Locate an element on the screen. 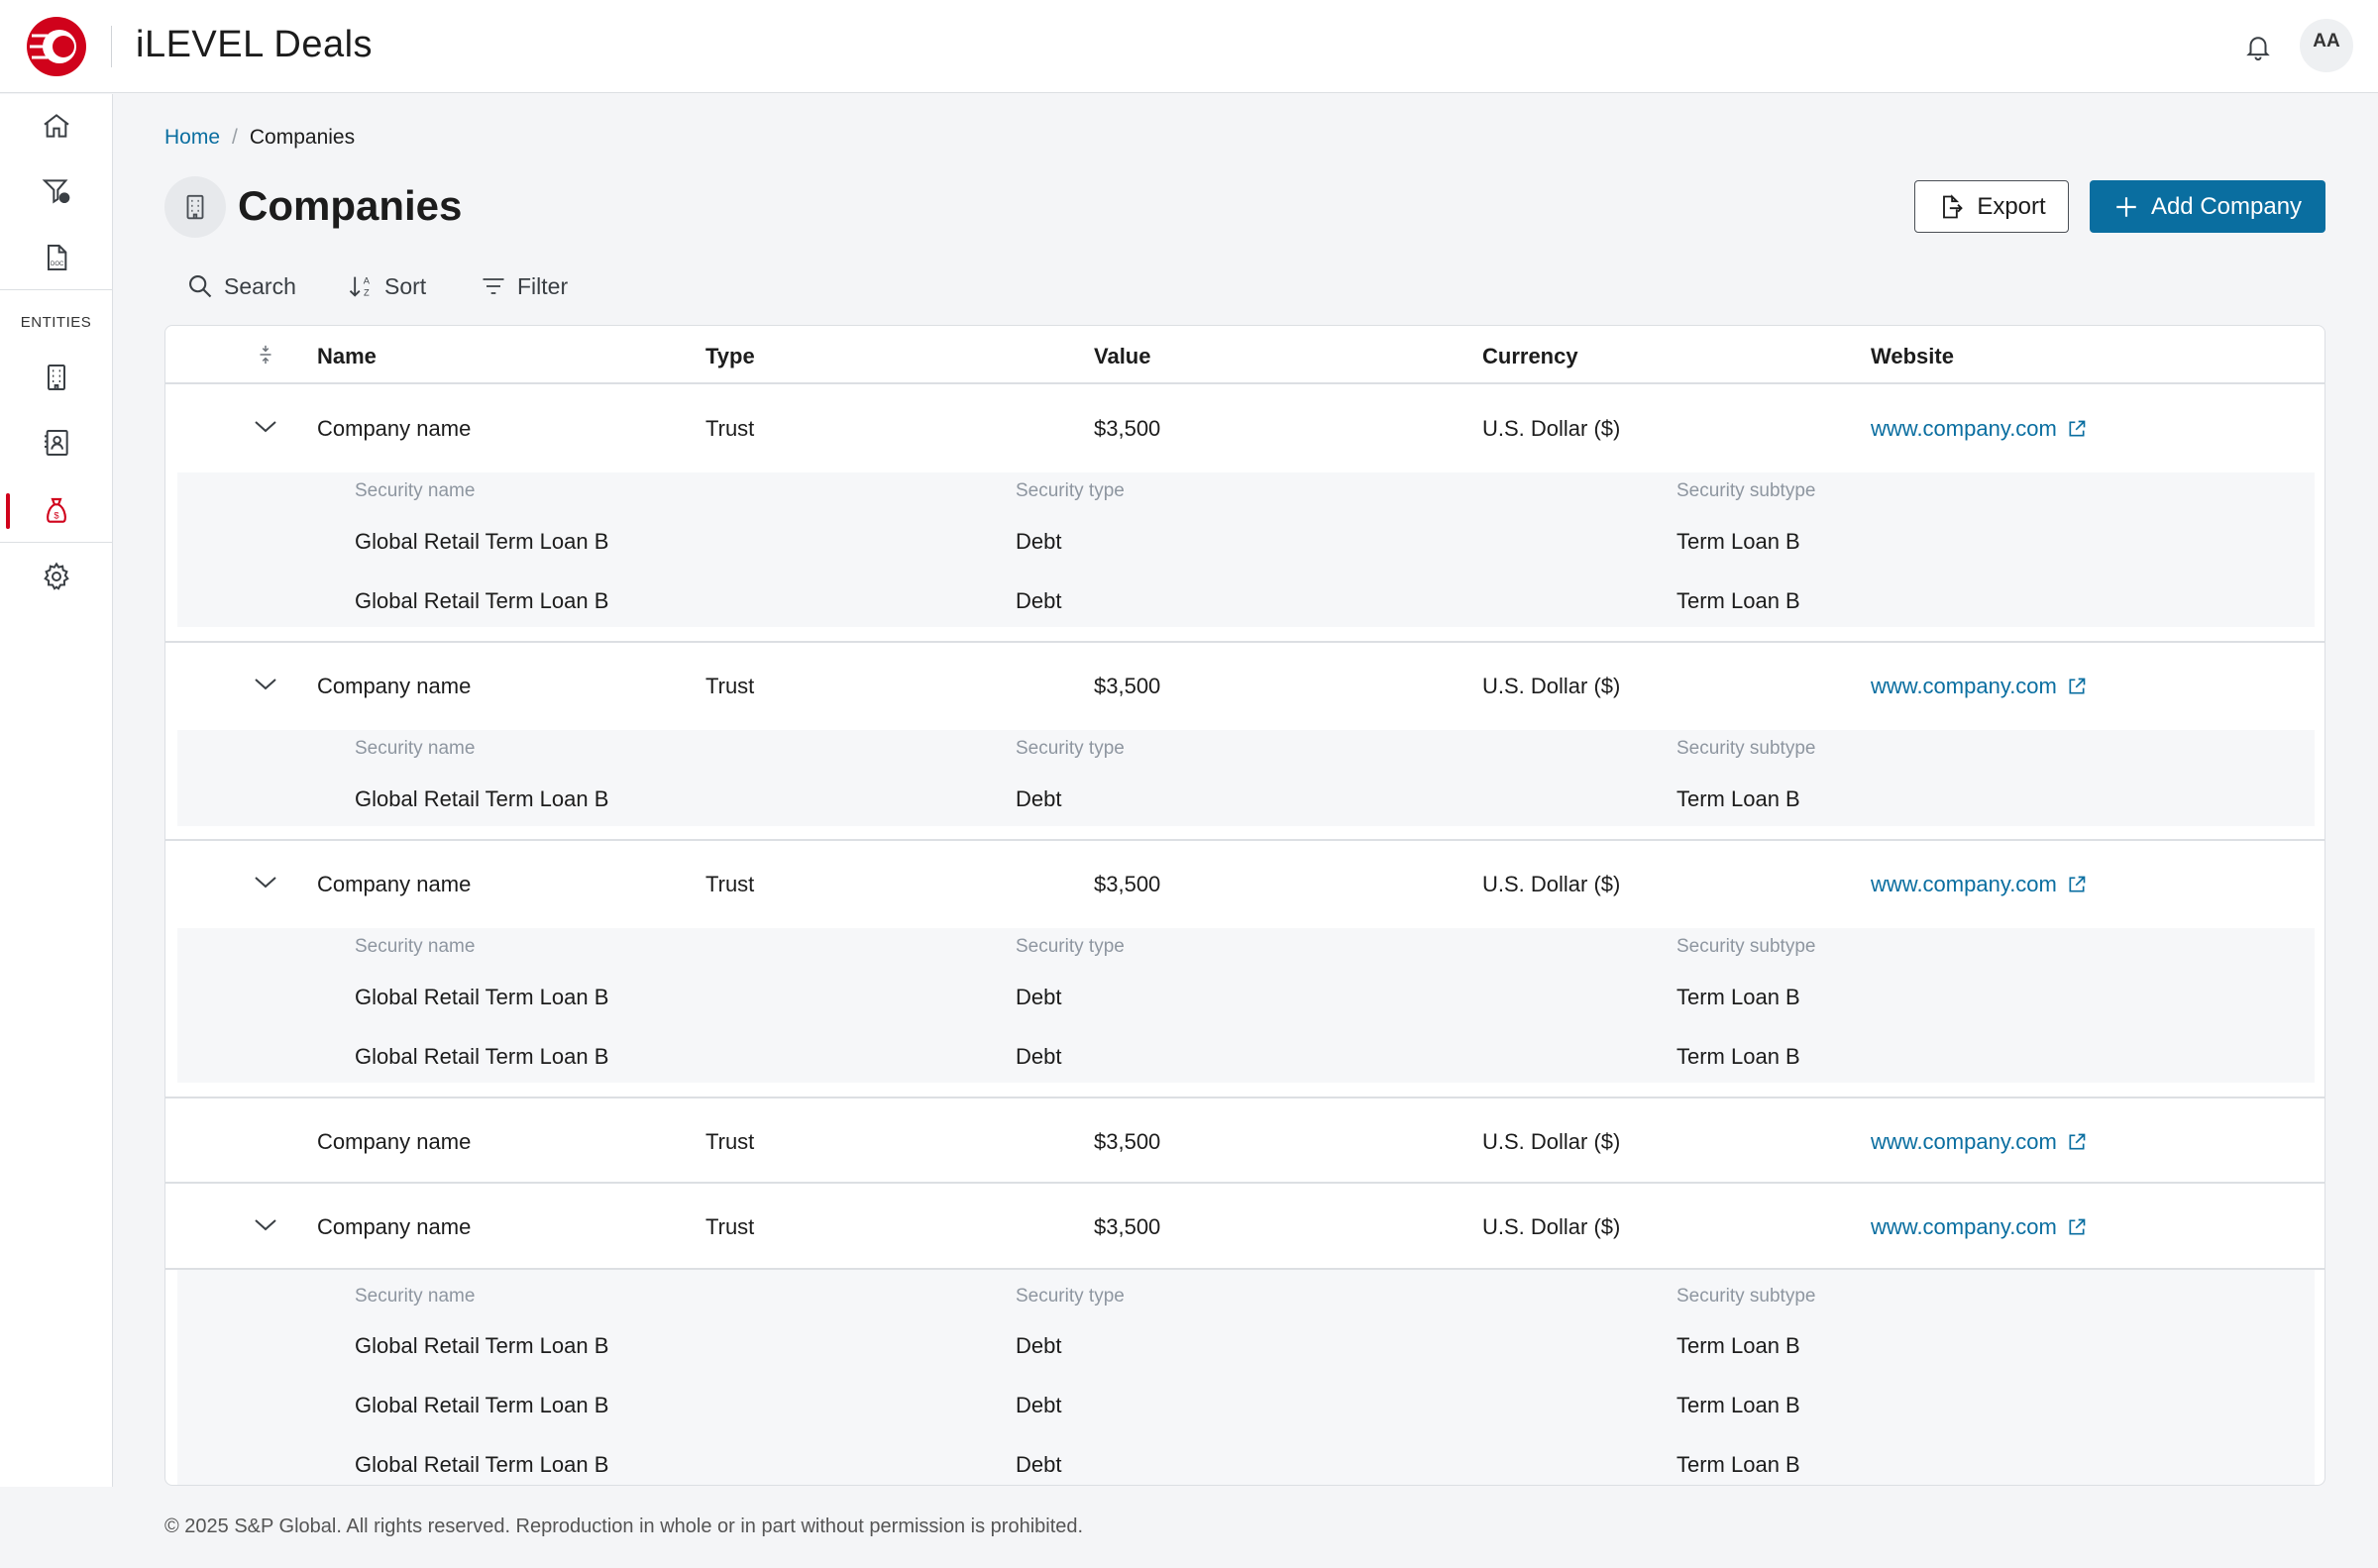  column-header-currency: Currency is located at coordinates (1530, 356).